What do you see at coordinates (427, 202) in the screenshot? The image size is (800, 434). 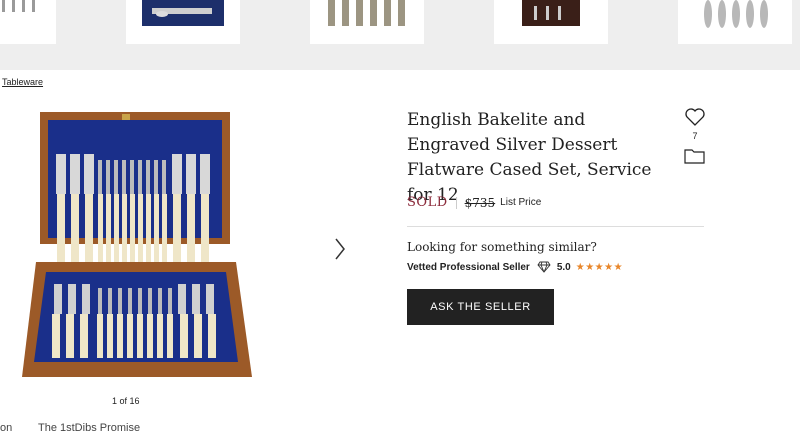 I see `sold-status: SOLD` at bounding box center [427, 202].